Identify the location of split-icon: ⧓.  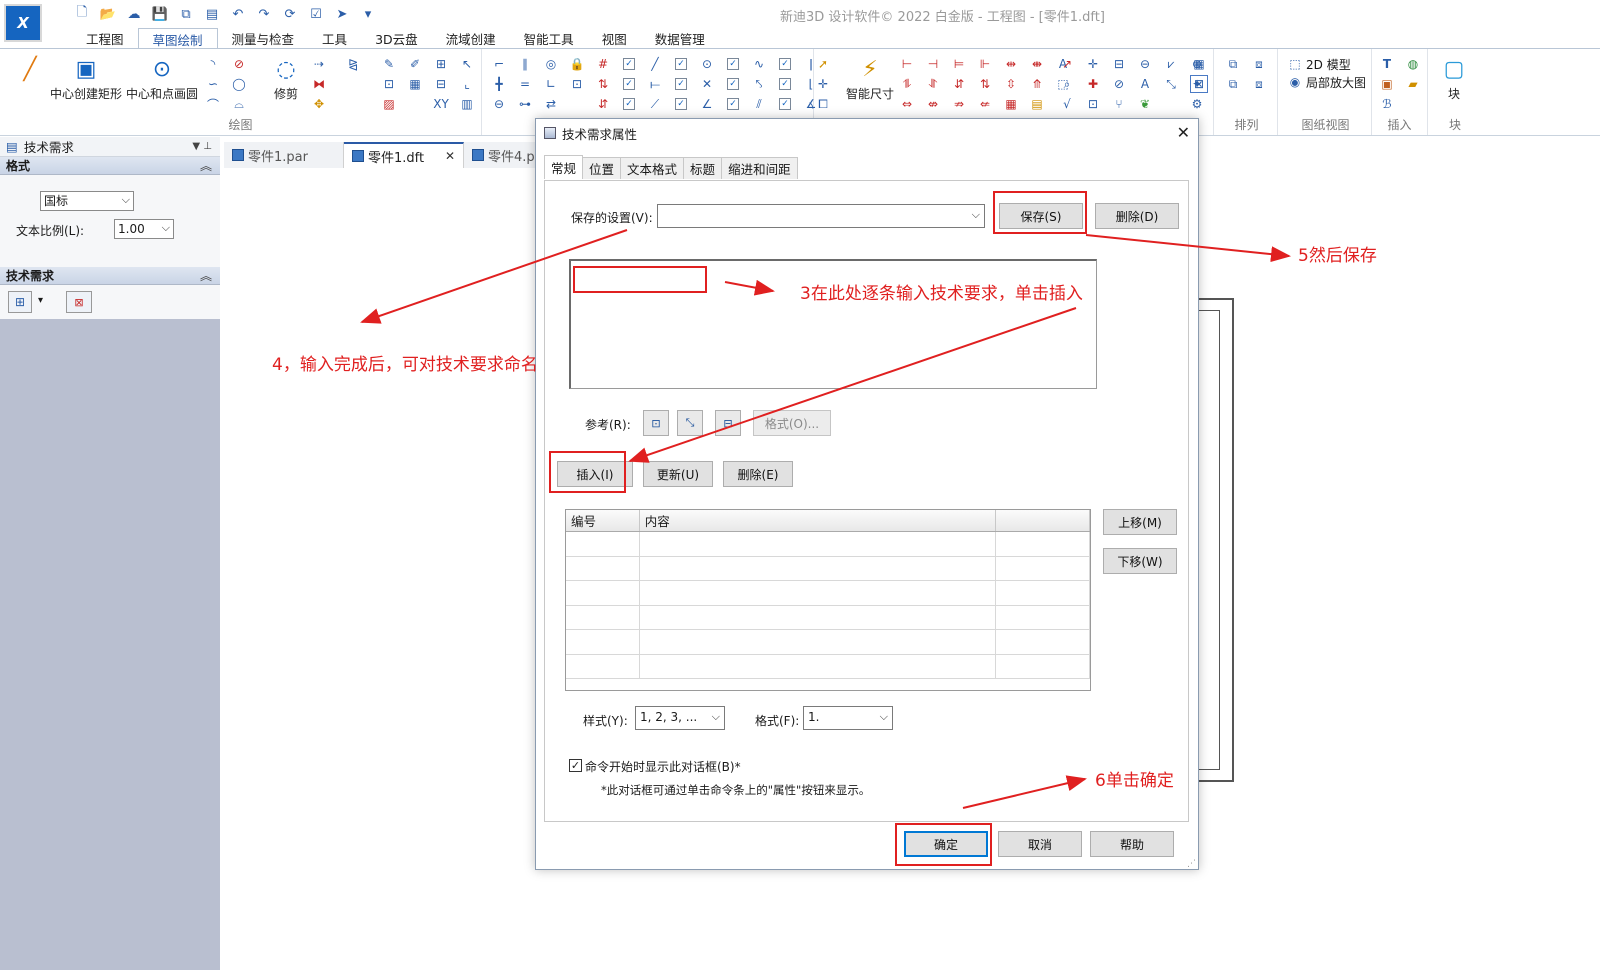
(319, 84).